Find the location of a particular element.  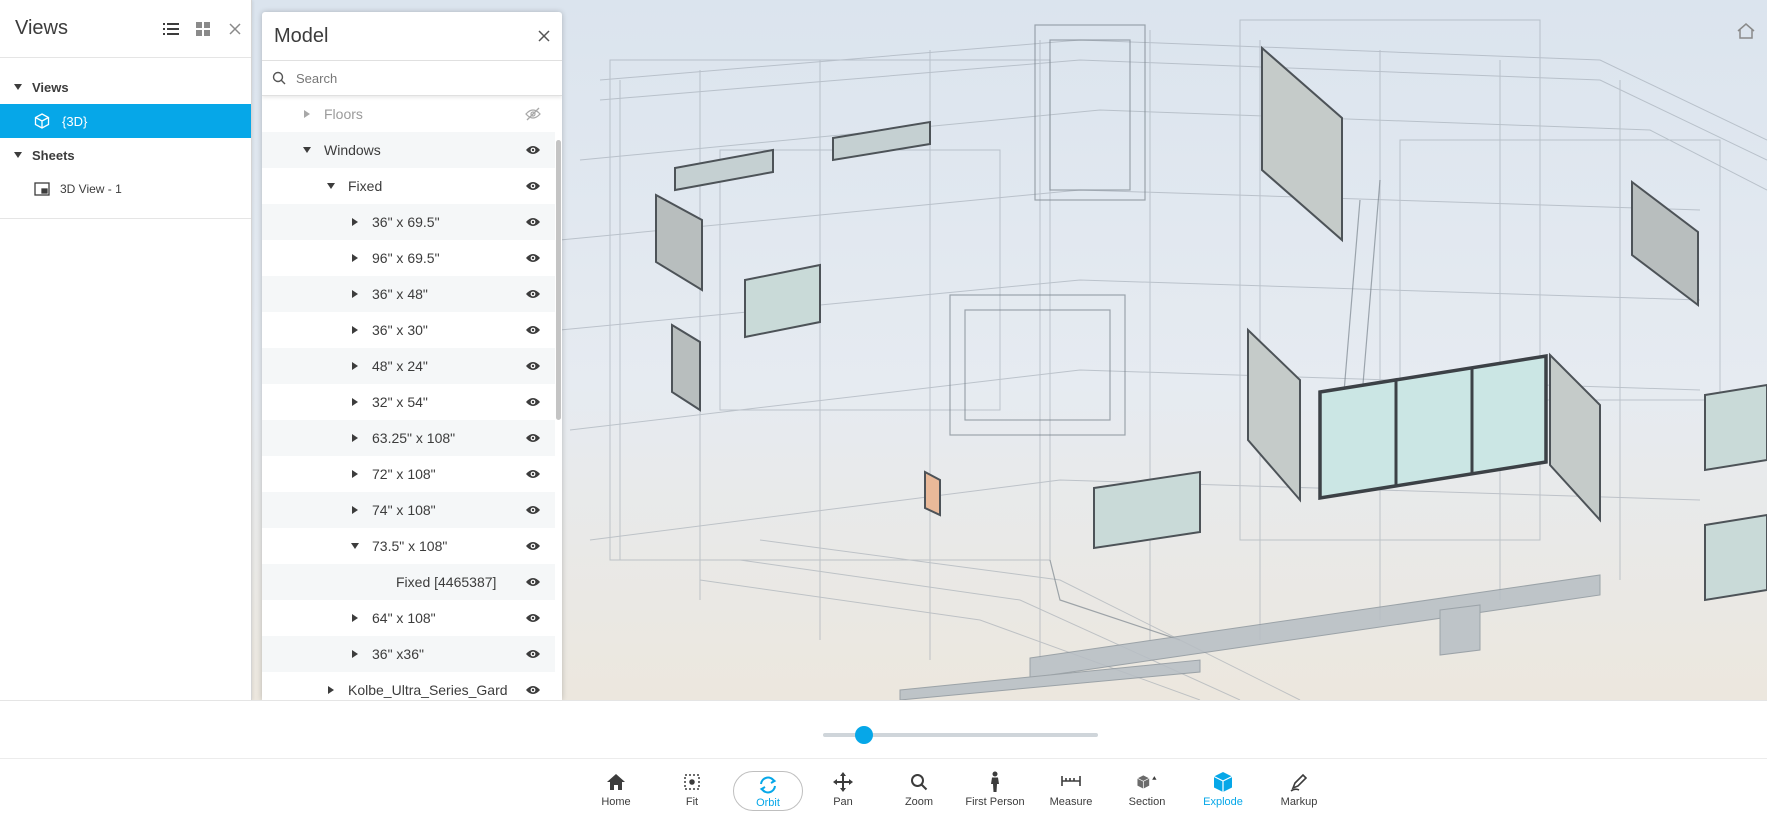

tool-label: Orbit is located at coordinates (768, 803).